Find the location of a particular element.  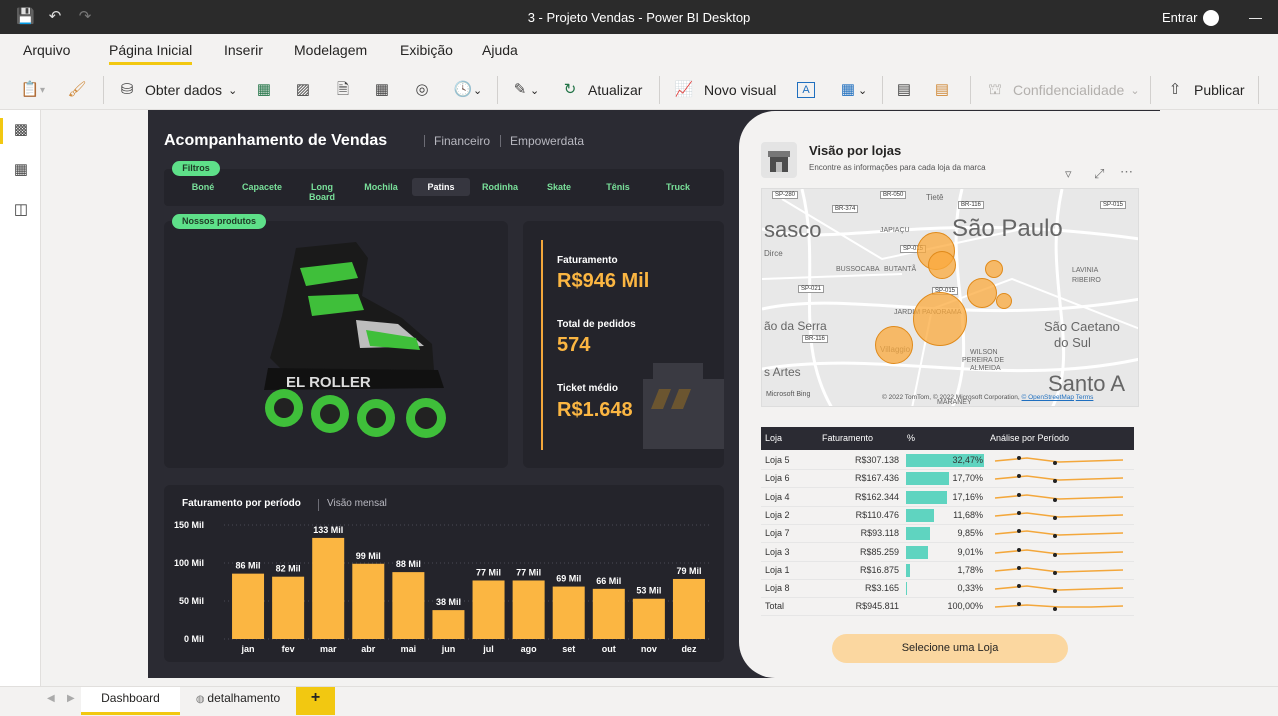

y-tick-label: 50 Mil is located at coordinates (191, 601).